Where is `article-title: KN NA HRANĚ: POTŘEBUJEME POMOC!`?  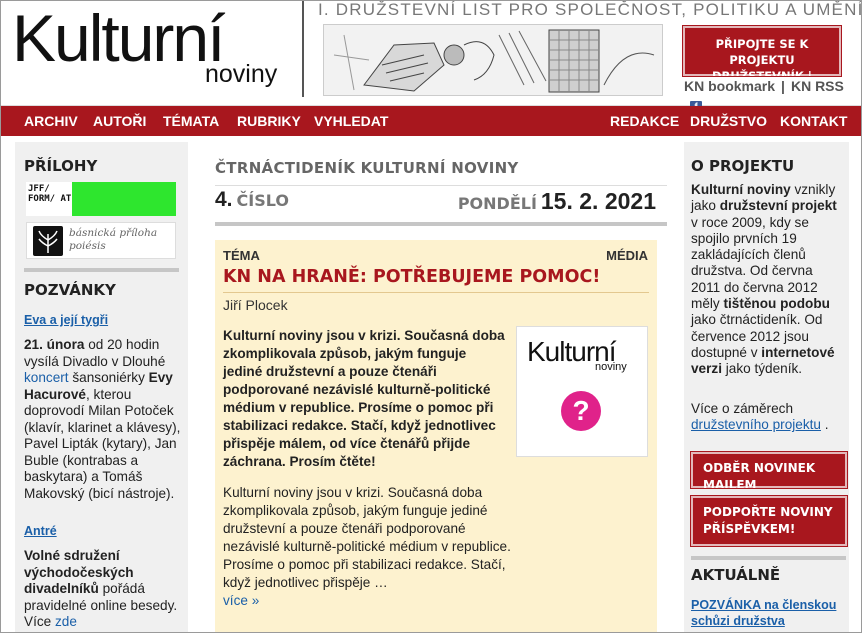
article-title: KN NA HRANĚ: POTŘEBUJEME POMOC! is located at coordinates (411, 277).